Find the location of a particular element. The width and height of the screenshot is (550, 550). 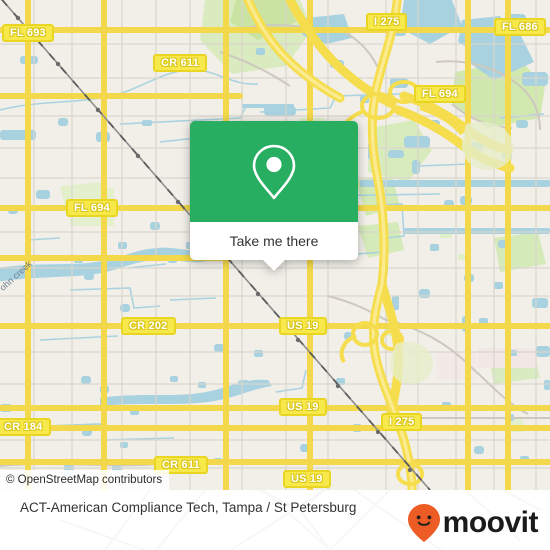

popup-footer: Take me there is located at coordinates (274, 246).